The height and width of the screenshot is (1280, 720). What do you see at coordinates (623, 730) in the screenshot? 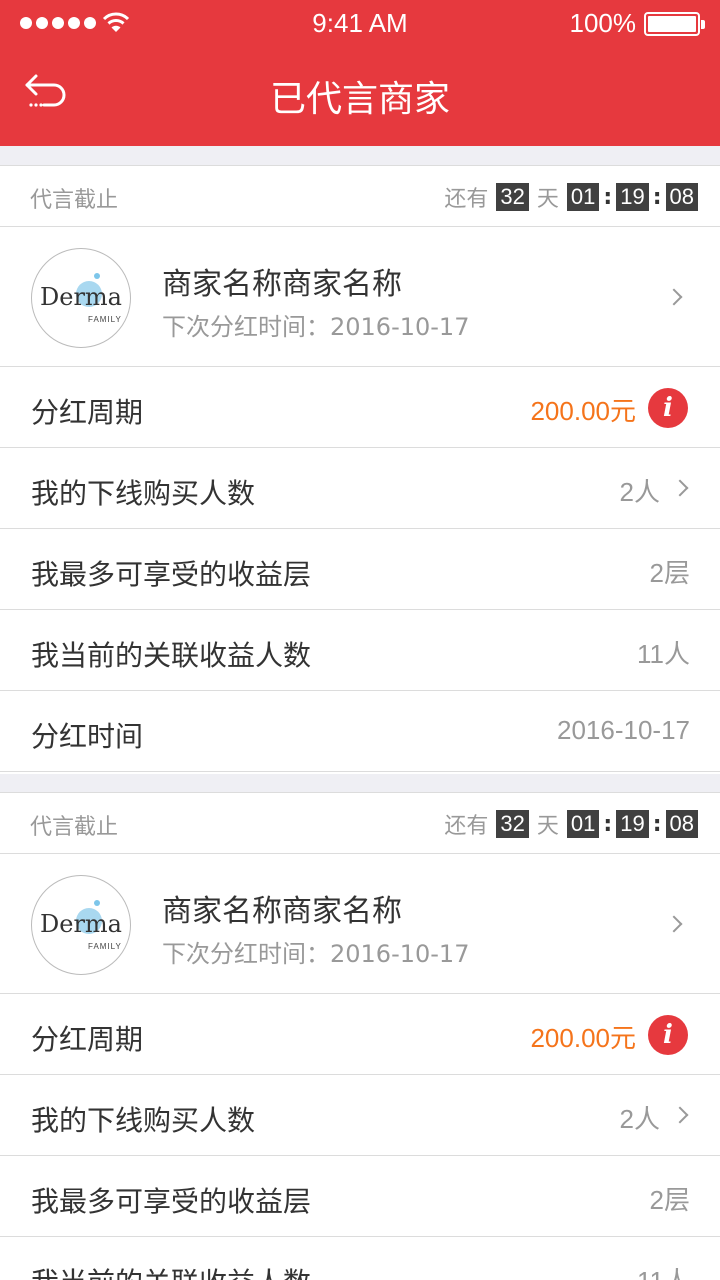
I see `row-value: 2016-10-17` at bounding box center [623, 730].